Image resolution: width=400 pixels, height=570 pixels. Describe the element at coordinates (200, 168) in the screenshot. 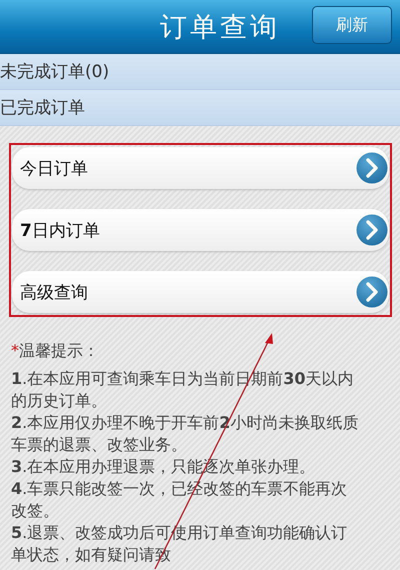

I see `menu-item: 今日订单` at that location.